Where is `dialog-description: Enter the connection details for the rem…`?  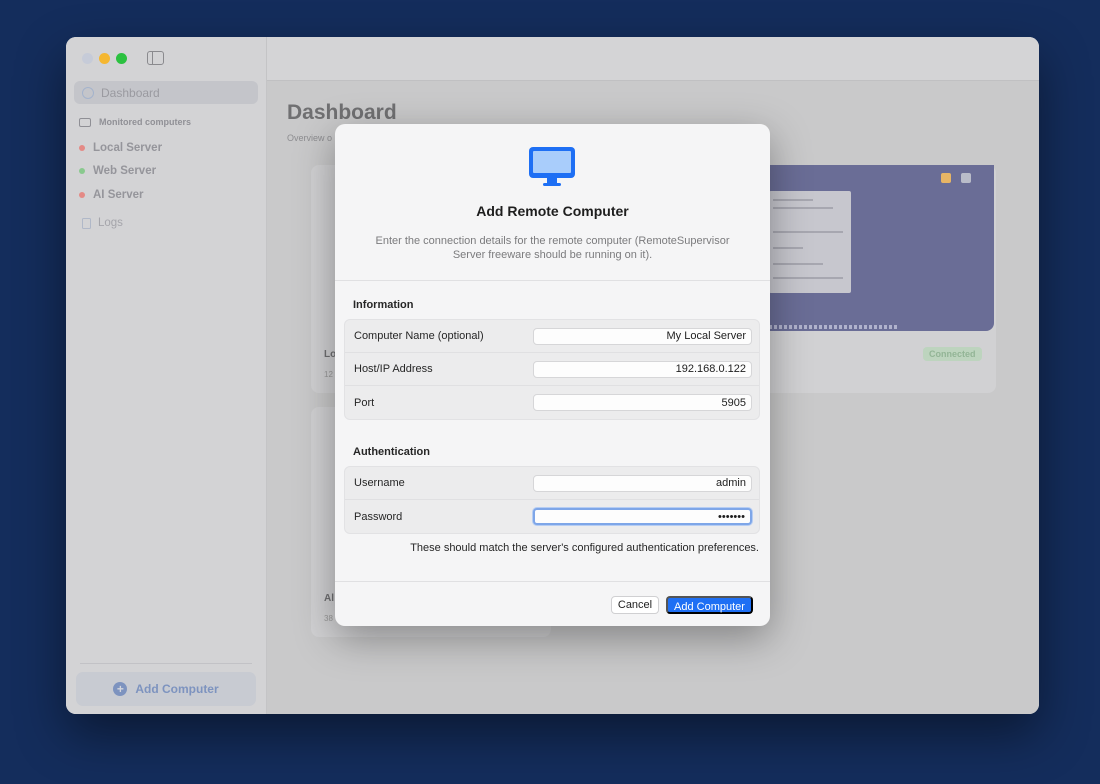
dialog-description: Enter the connection details for the rem… is located at coordinates (552, 248).